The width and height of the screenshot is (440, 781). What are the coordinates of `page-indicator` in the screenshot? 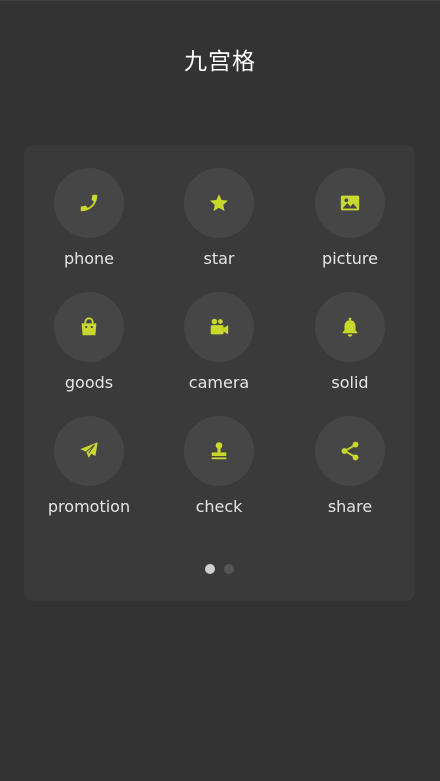 It's located at (219, 570).